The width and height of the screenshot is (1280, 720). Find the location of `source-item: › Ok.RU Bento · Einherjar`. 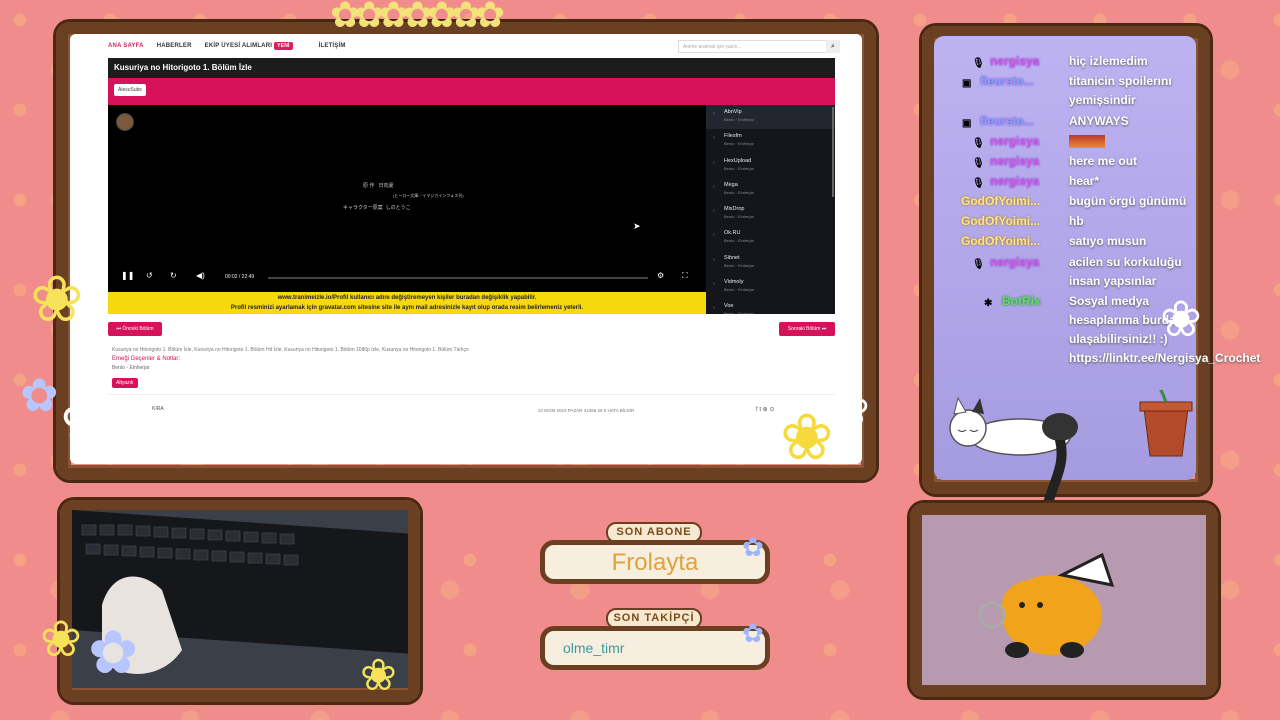

source-item: › Ok.RU Bento · Einherjar is located at coordinates (770, 238).